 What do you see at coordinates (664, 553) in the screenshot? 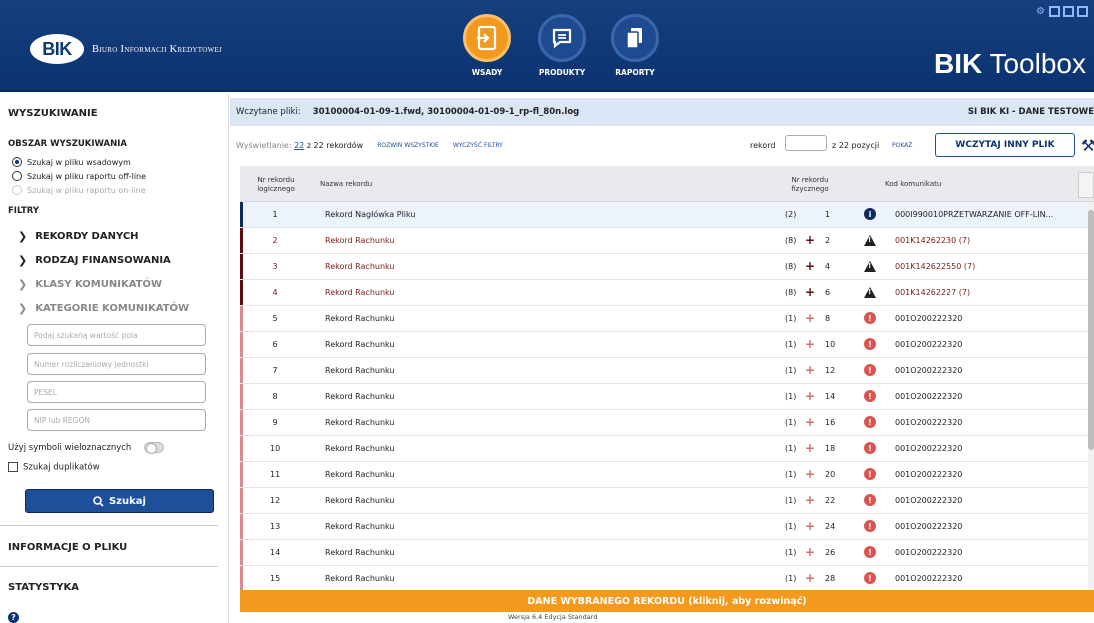
I see `table-row: 14 Rekord Rachunku (1) +26! 001O200222320` at bounding box center [664, 553].